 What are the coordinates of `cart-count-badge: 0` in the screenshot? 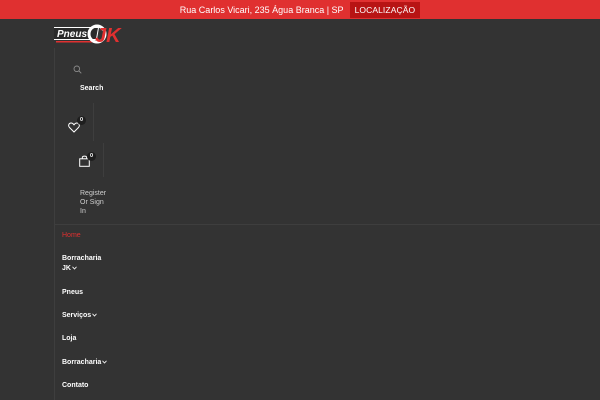 It's located at (91, 156).